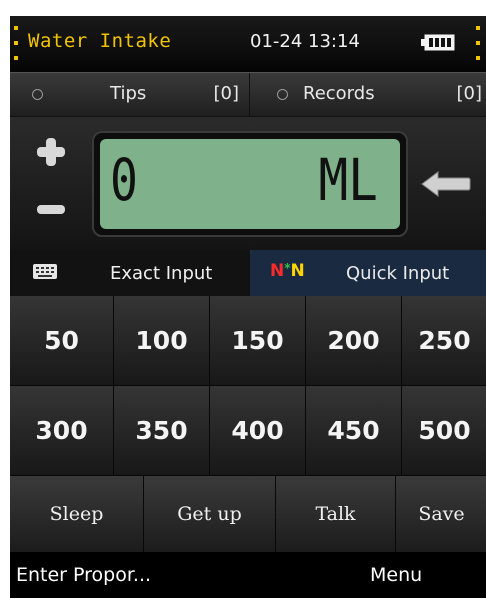 The image size is (486, 598). Describe the element at coordinates (398, 273) in the screenshot. I see `quick-input-label: Quick Input` at that location.